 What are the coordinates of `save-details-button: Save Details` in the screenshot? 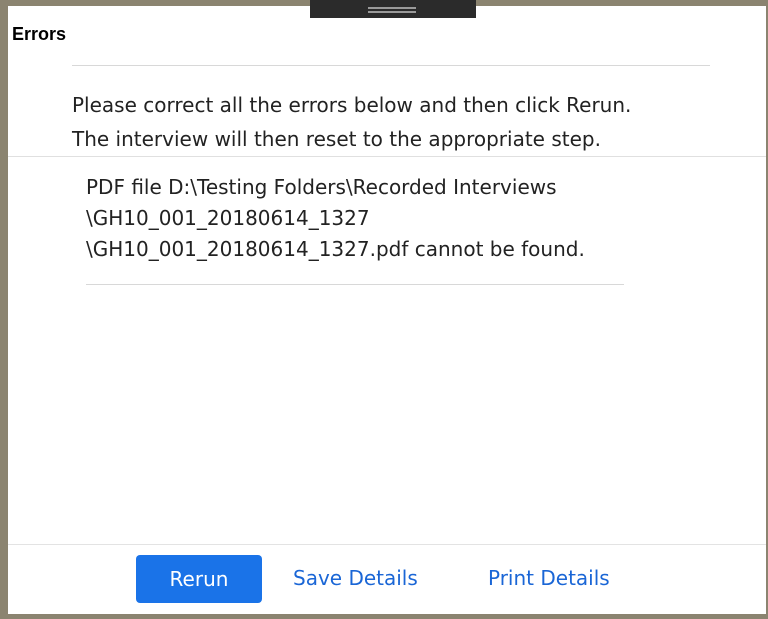 It's located at (355, 578).